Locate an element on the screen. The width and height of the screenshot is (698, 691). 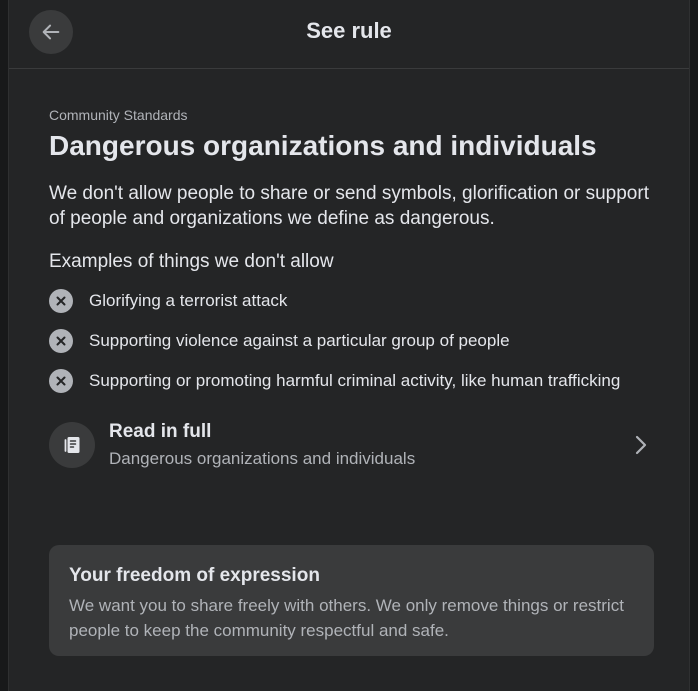
dialog-header: See rule is located at coordinates (349, 34).